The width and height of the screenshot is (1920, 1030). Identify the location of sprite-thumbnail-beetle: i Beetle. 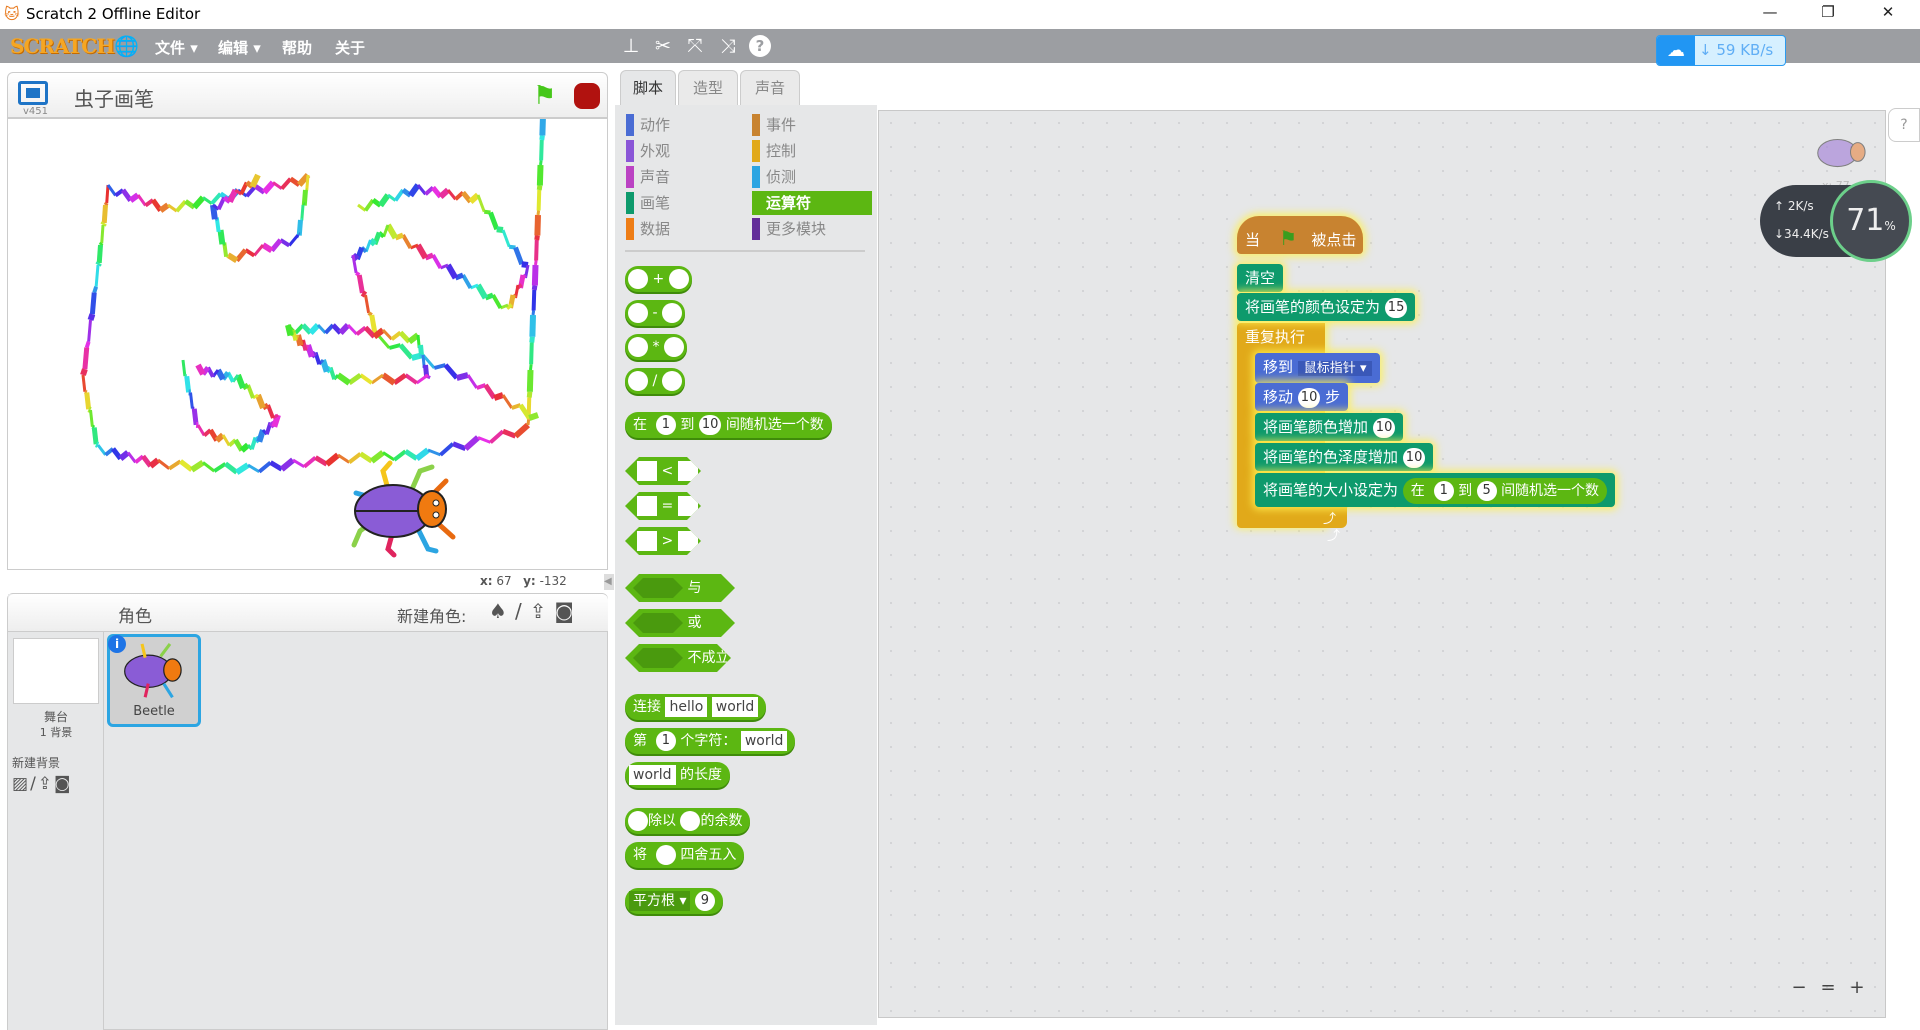
(154, 680).